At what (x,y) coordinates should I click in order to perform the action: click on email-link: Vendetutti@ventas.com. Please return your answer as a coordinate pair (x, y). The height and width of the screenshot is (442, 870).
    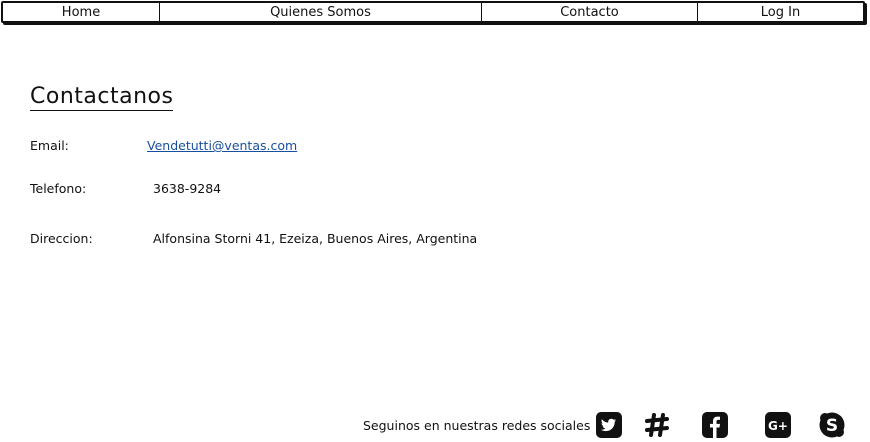
    Looking at the image, I should click on (222, 145).